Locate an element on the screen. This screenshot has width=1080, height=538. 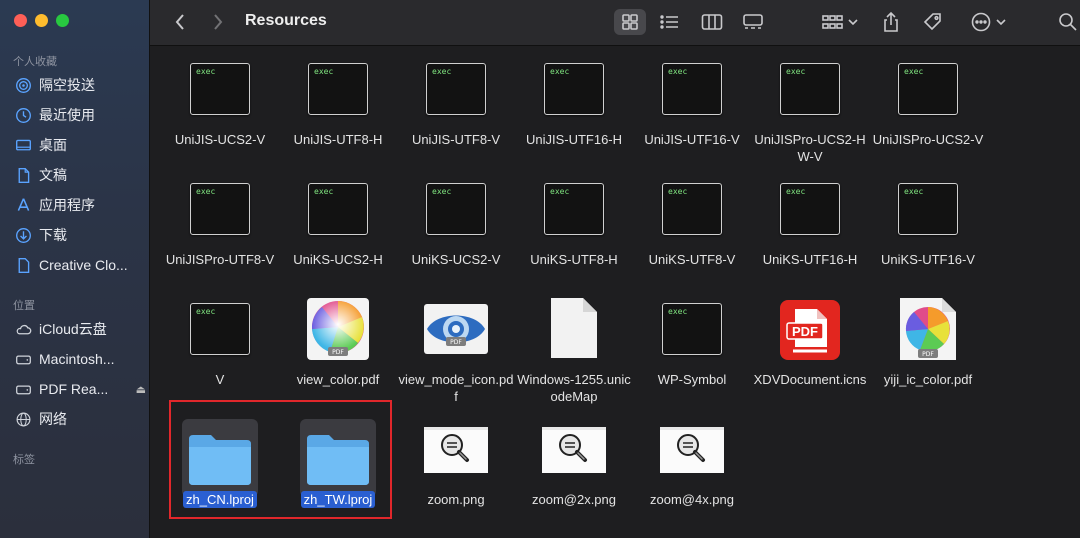
folder-icon is located at coordinates (338, 461).